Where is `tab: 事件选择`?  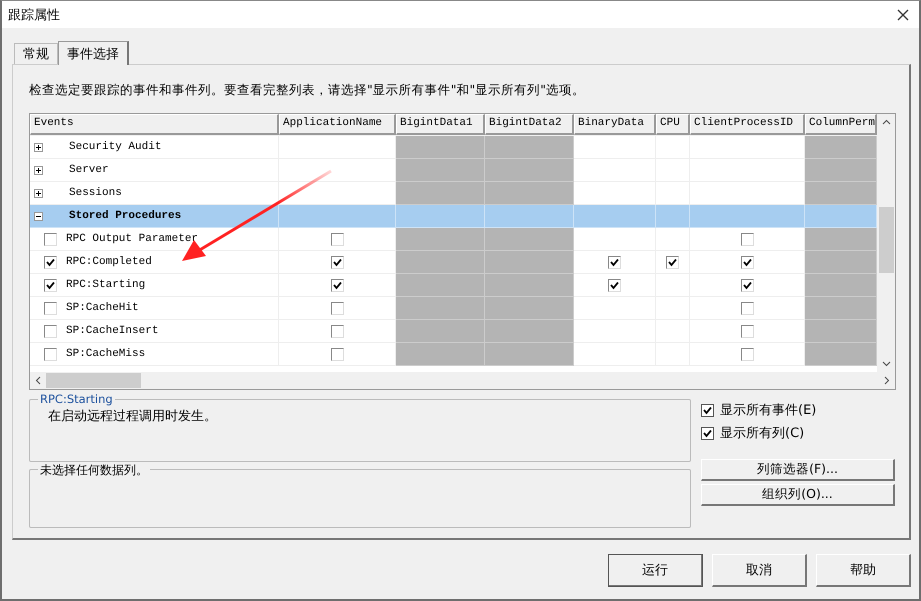
tab: 事件选择 is located at coordinates (93, 53).